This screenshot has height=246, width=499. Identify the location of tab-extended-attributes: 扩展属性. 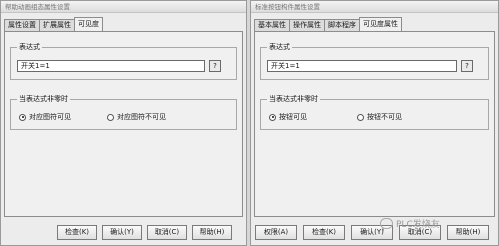
(57, 25).